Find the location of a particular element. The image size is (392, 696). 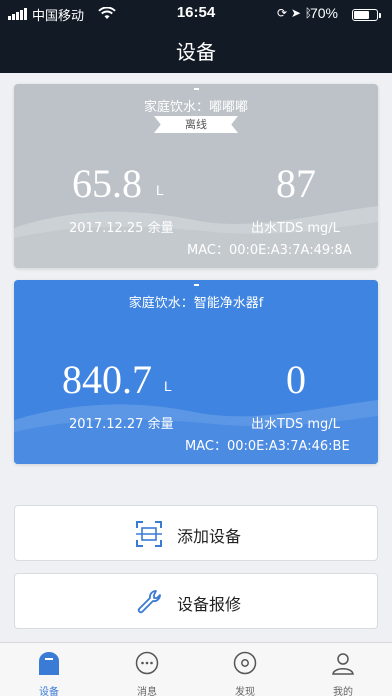

device-repair-label: 设备报修 is located at coordinates (209, 604).